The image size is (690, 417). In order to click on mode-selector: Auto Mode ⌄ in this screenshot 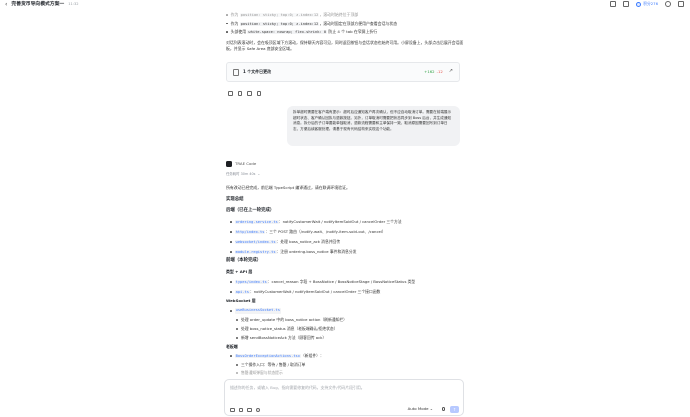, I will do `click(420, 409)`.